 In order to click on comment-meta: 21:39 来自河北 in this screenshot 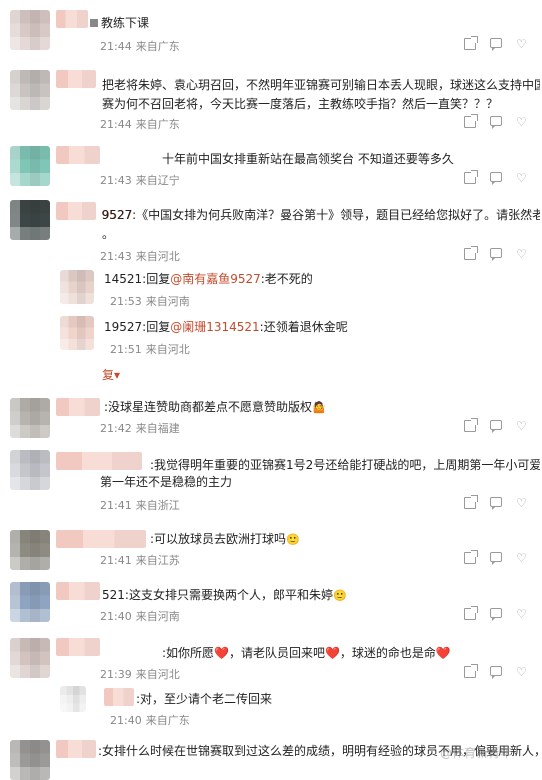, I will do `click(140, 674)`.